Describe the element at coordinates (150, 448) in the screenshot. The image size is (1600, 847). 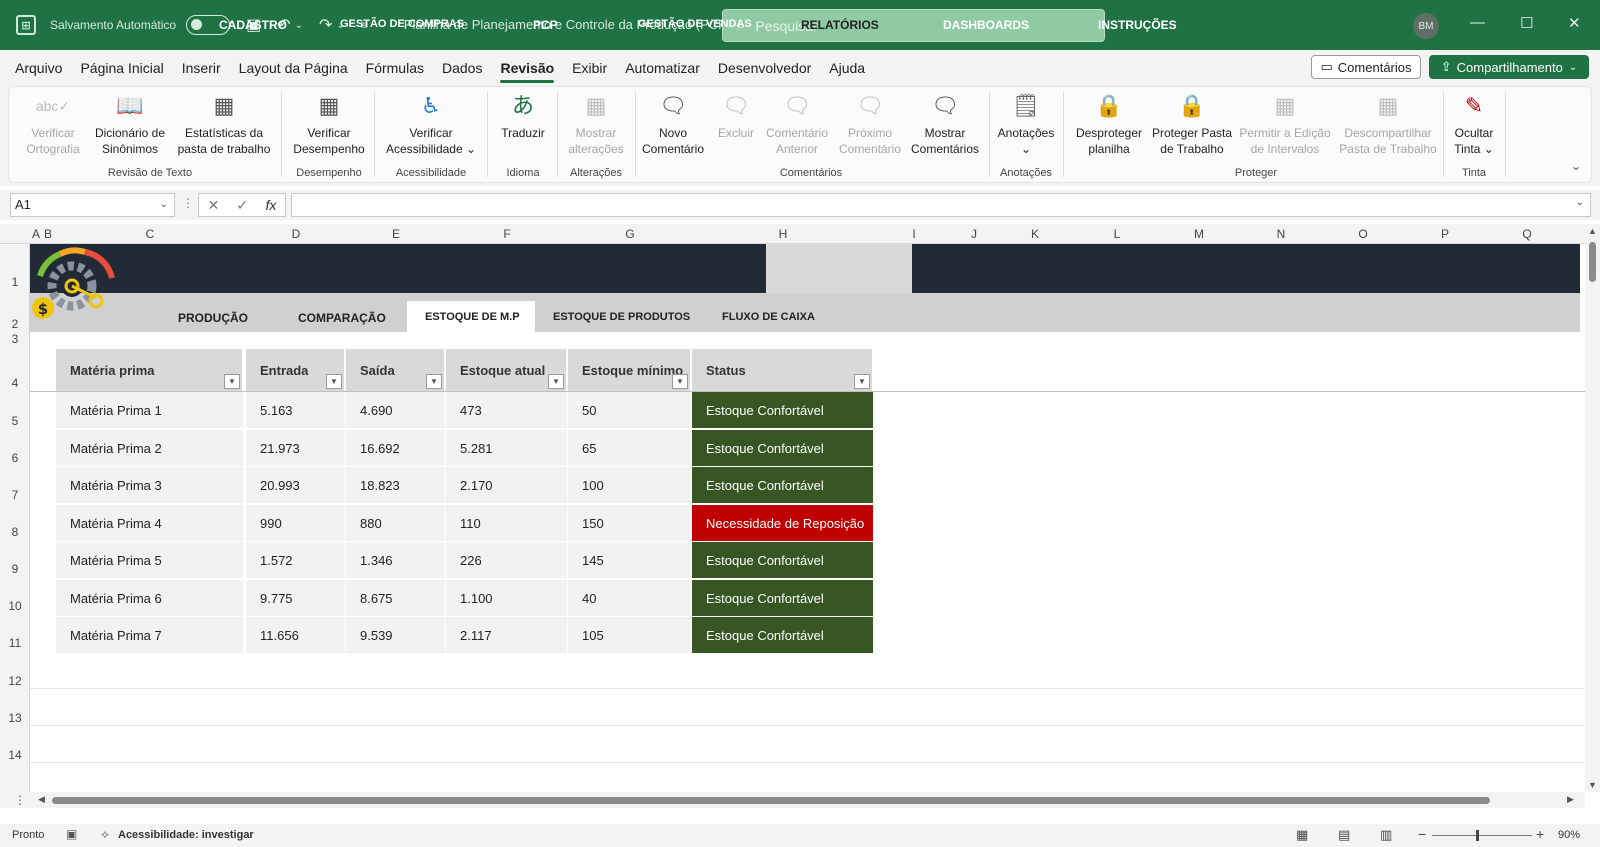
I see `cell-materia-prima: Matéria Prima 2` at that location.